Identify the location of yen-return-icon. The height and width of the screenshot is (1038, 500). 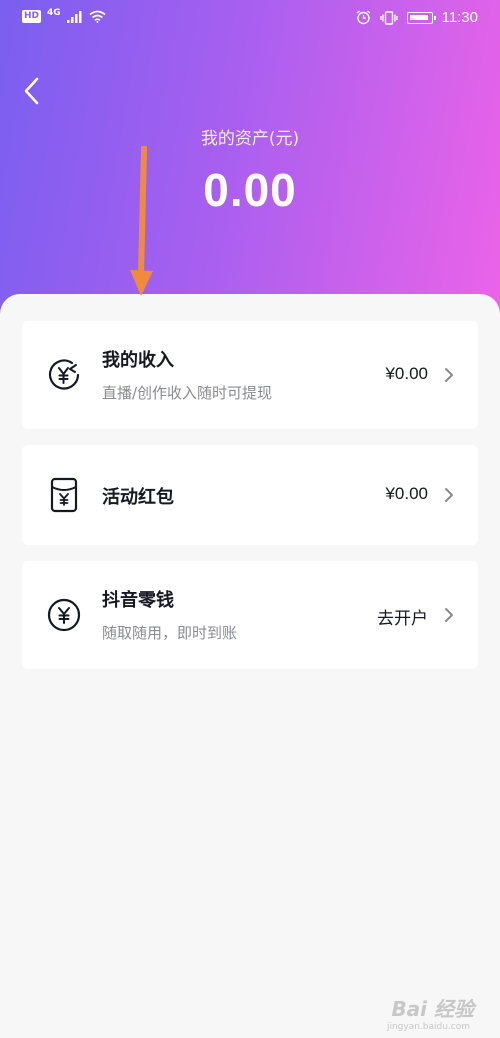
(64, 374).